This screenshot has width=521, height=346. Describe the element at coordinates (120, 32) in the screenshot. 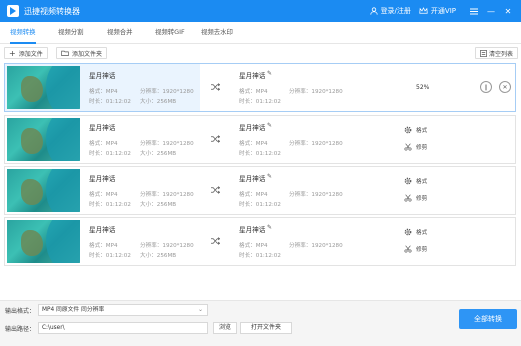

I see `tab-video-merge: 视频合并` at that location.